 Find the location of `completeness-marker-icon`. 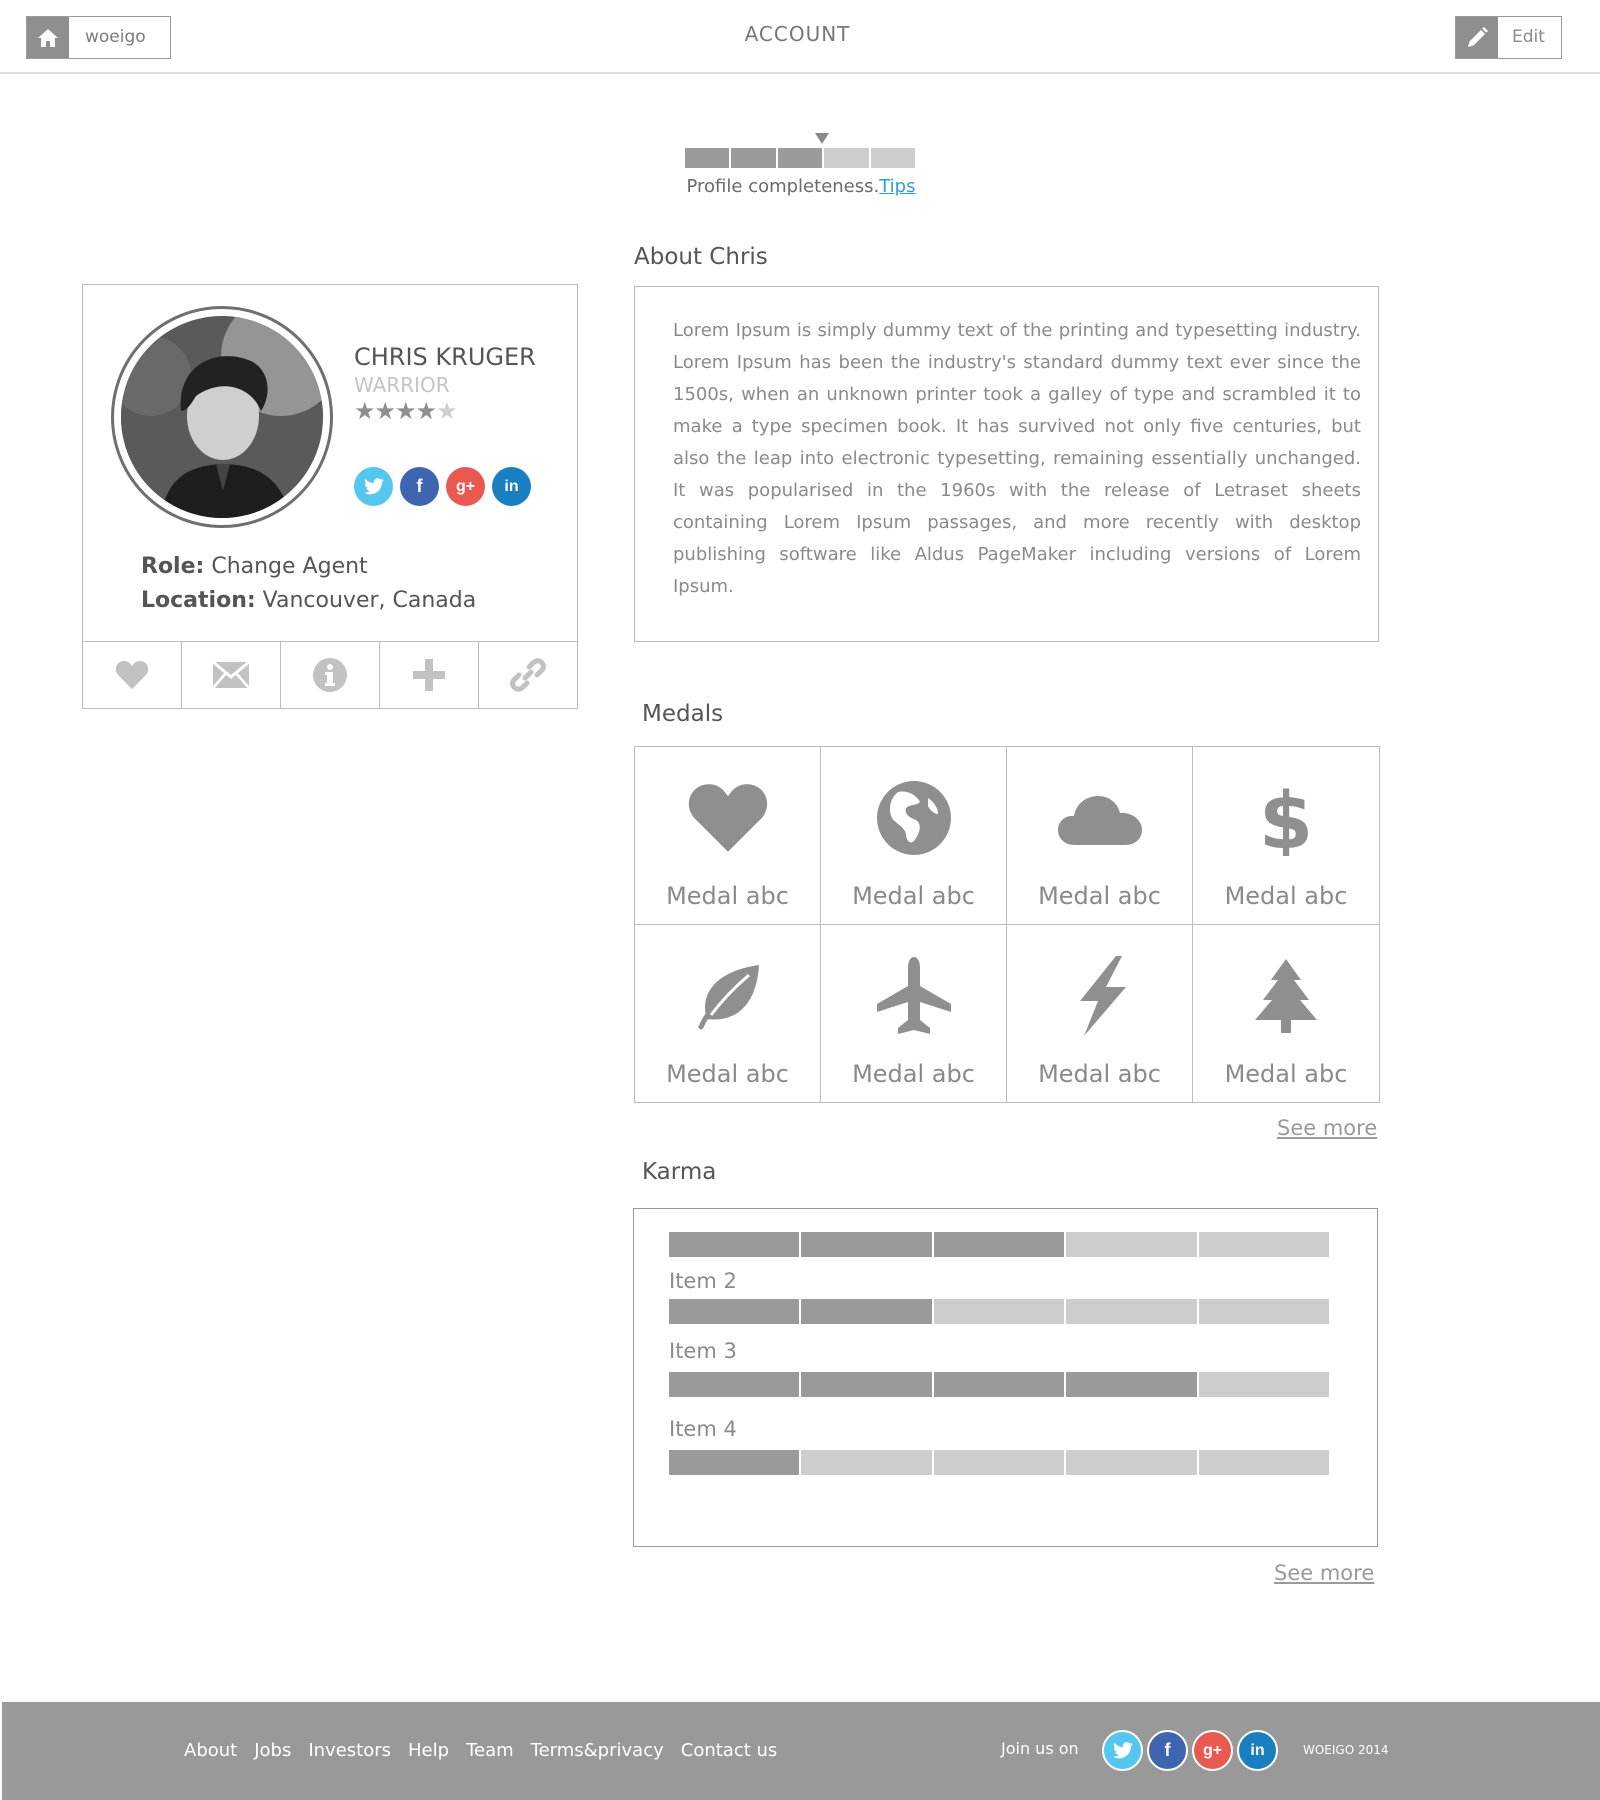

completeness-marker-icon is located at coordinates (822, 138).